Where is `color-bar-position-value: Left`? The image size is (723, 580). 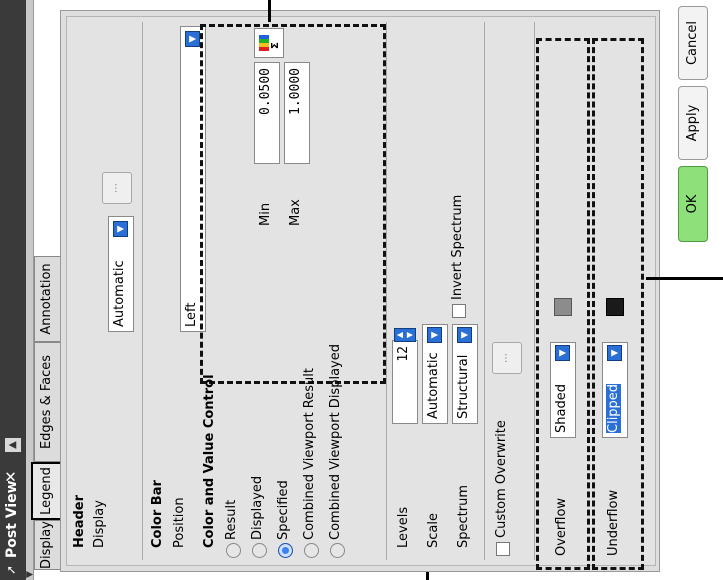
color-bar-position-value: Left is located at coordinates (191, 314).